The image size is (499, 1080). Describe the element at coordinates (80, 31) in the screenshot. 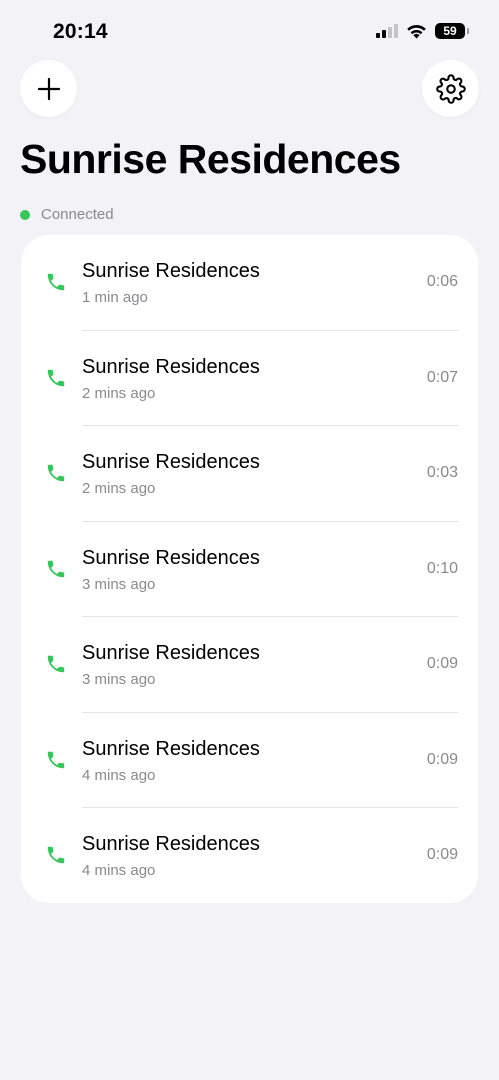

I see `status-time: 20:14` at that location.